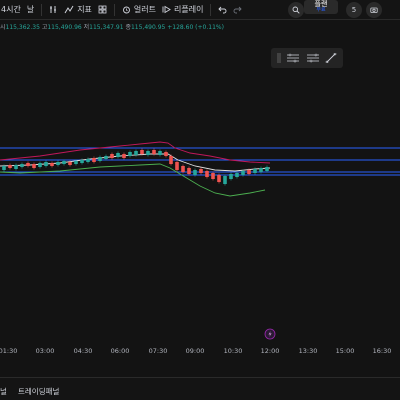 The width and height of the screenshot is (400, 400). What do you see at coordinates (3, 391) in the screenshot?
I see `bottom-left-tab: 널` at bounding box center [3, 391].